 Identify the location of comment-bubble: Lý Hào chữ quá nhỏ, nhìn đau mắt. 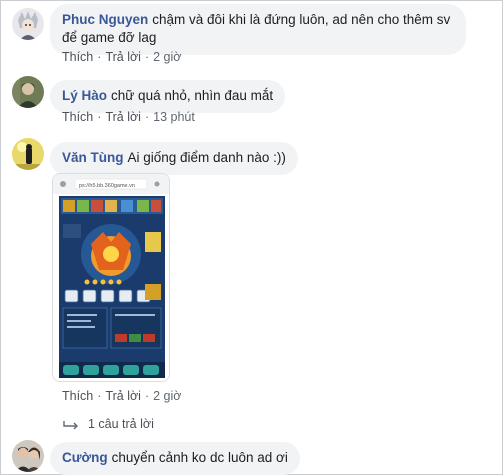
(168, 96).